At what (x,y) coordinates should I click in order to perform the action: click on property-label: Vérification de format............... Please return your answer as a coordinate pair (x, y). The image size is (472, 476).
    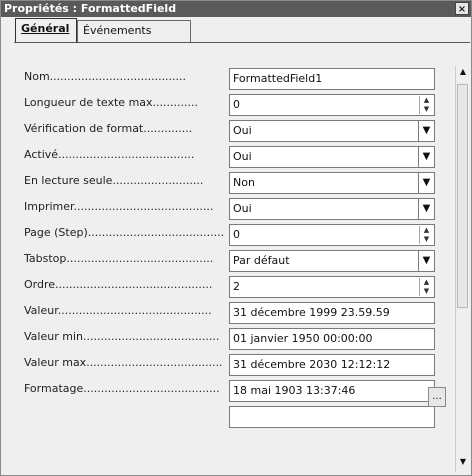
    Looking at the image, I should click on (108, 128).